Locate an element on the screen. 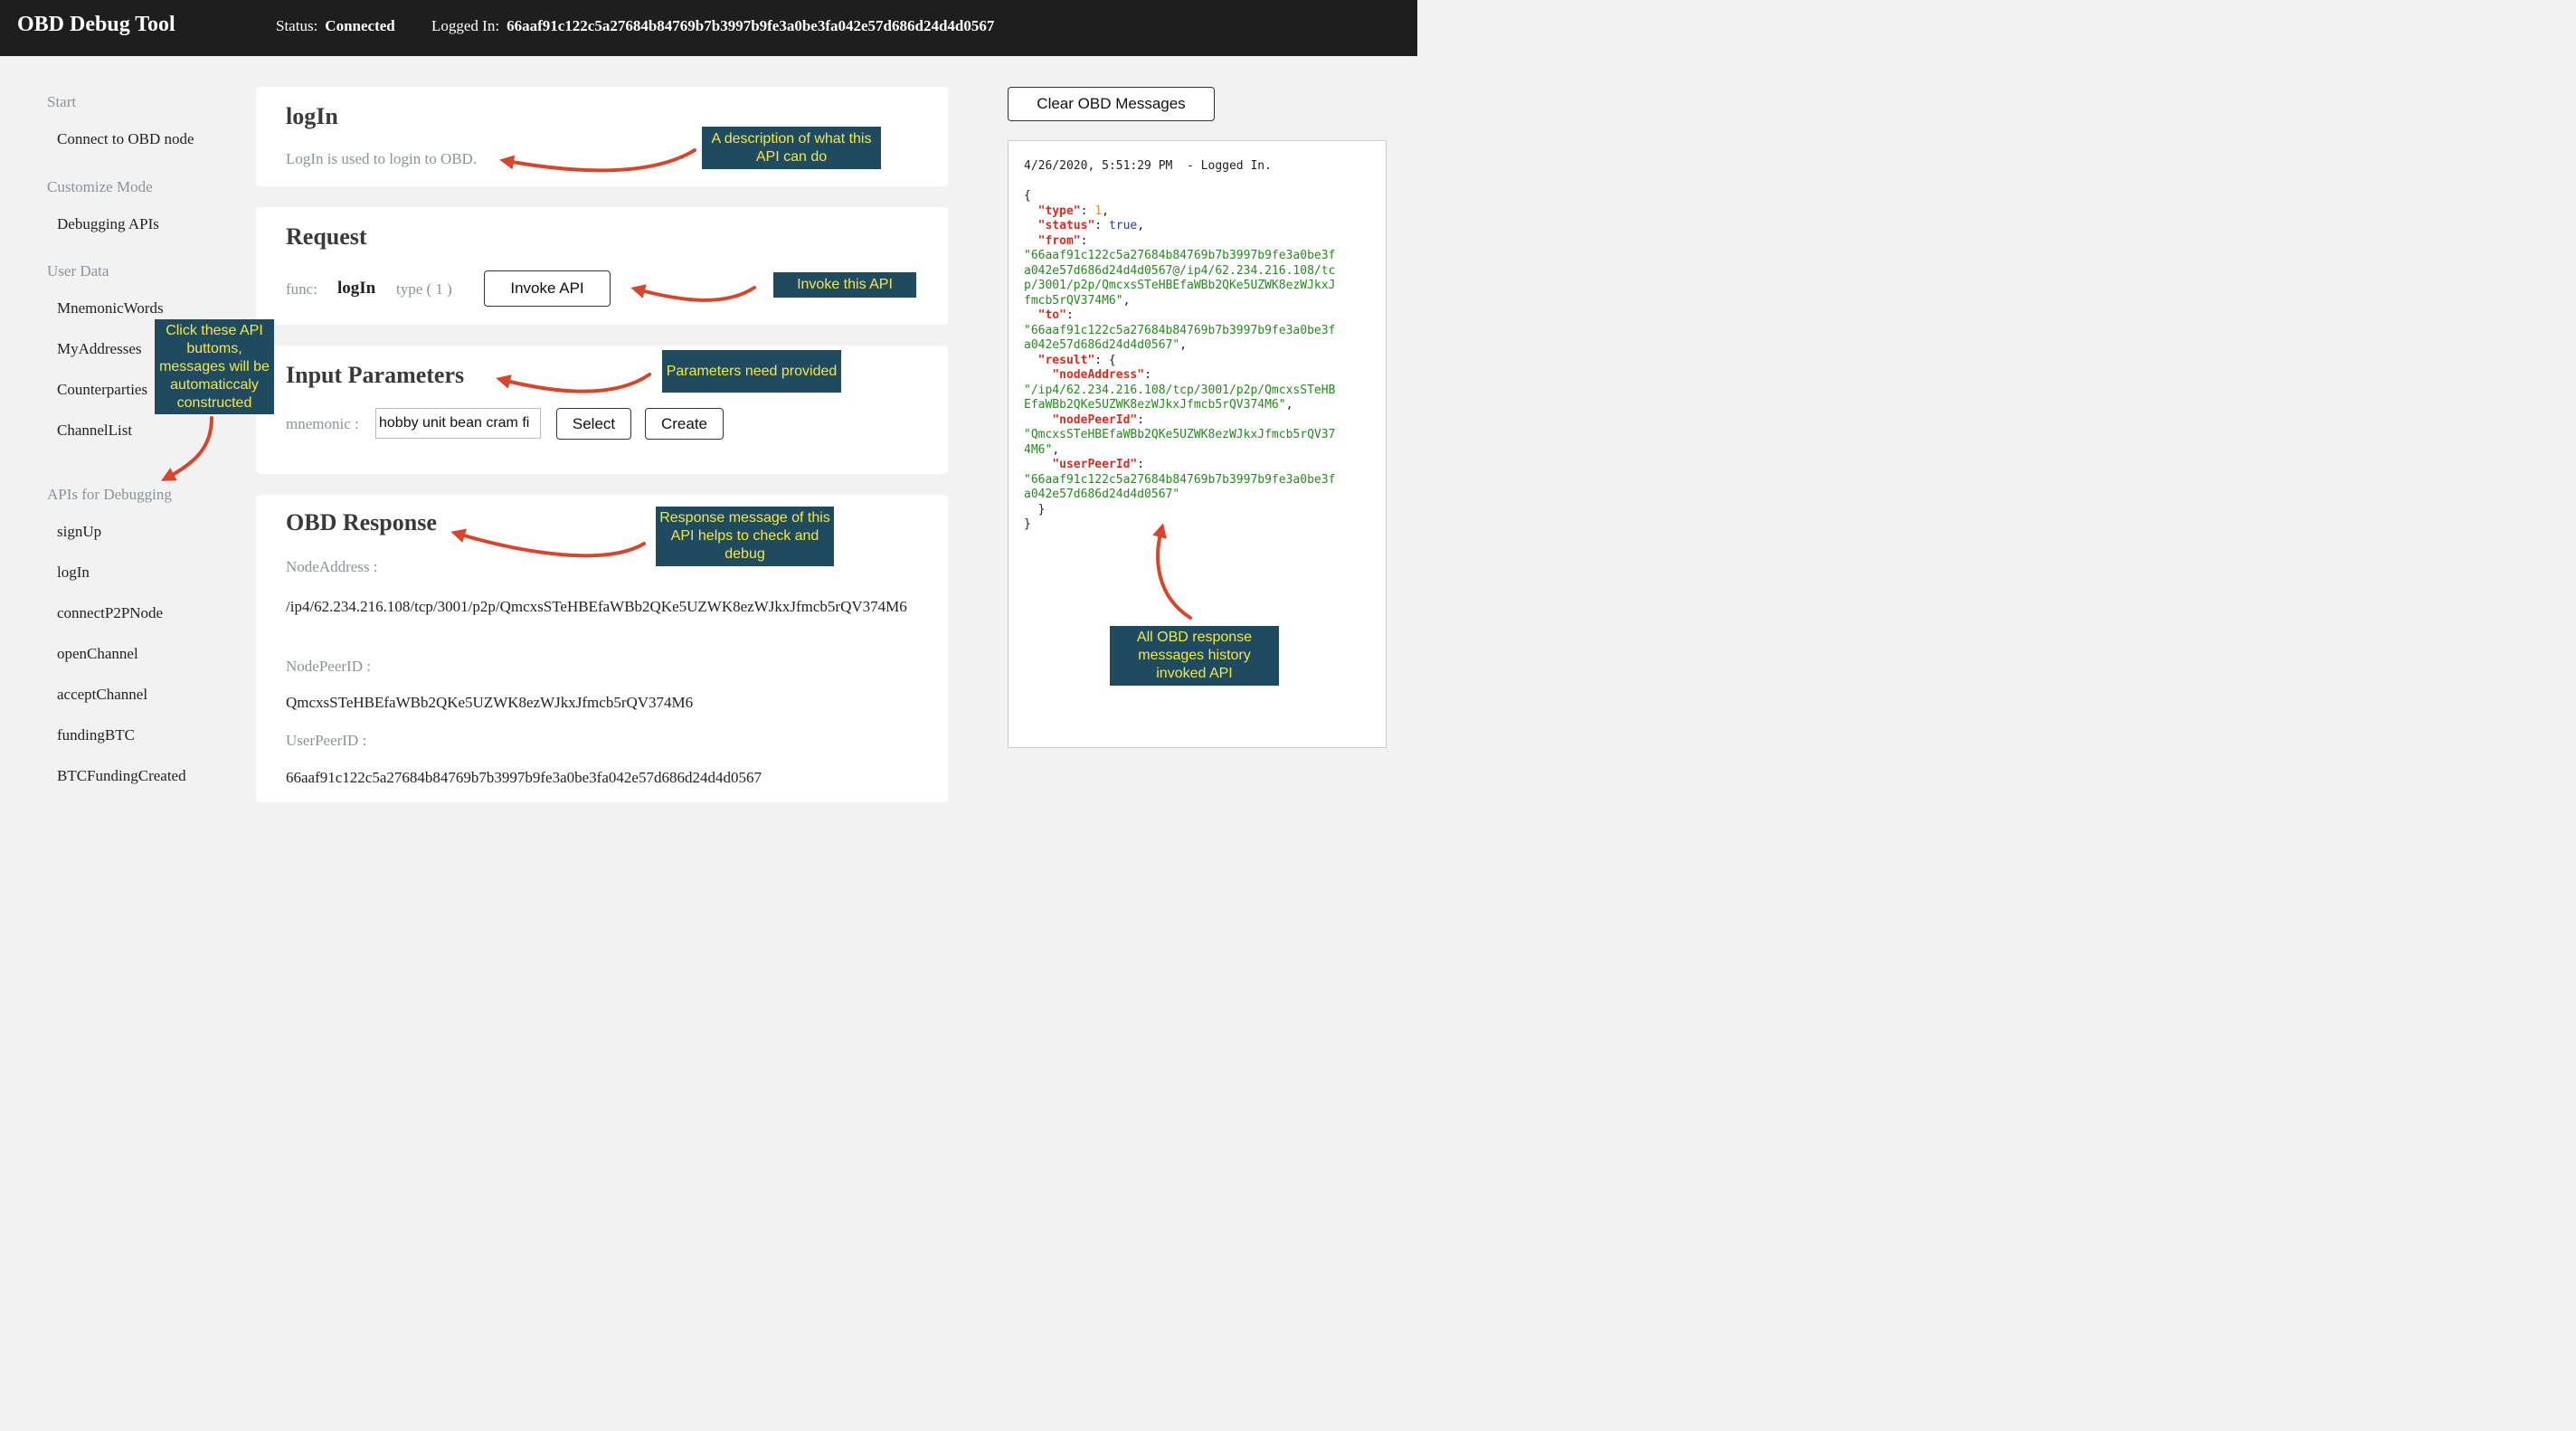  status-value: Connected is located at coordinates (360, 26).